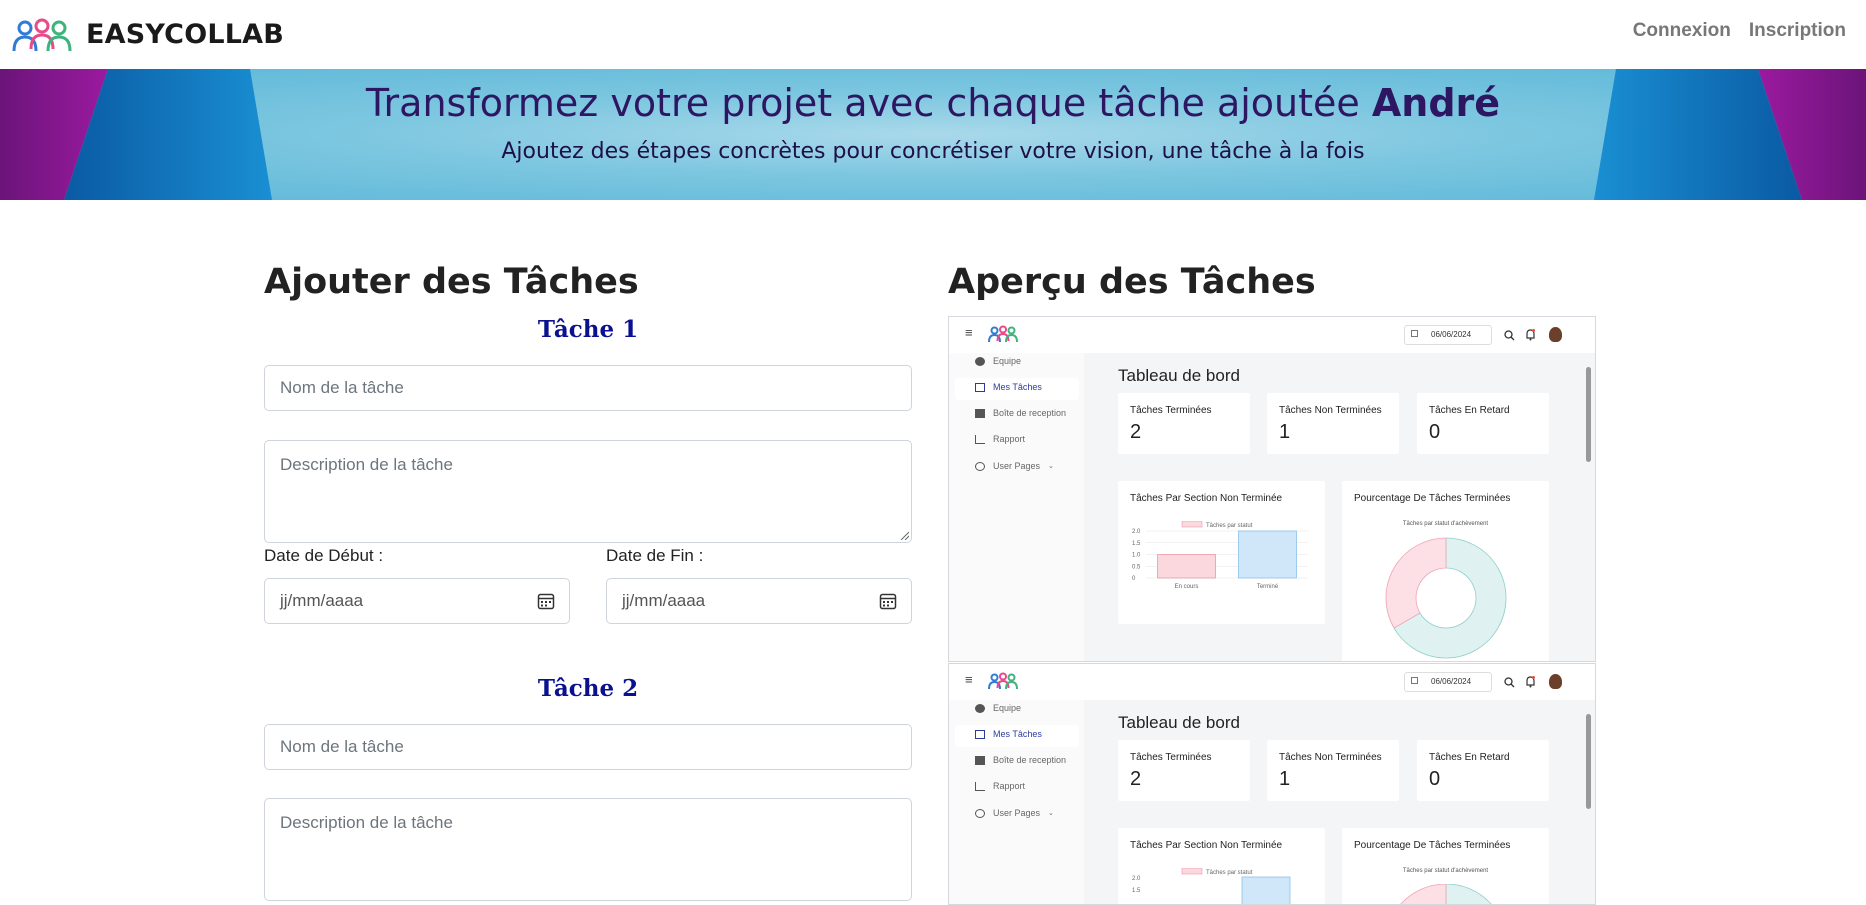 The width and height of the screenshot is (1866, 905). What do you see at coordinates (1432, 498) in the screenshot?
I see `pie-card-title: Pourcentage De Tâches Terminées` at bounding box center [1432, 498].